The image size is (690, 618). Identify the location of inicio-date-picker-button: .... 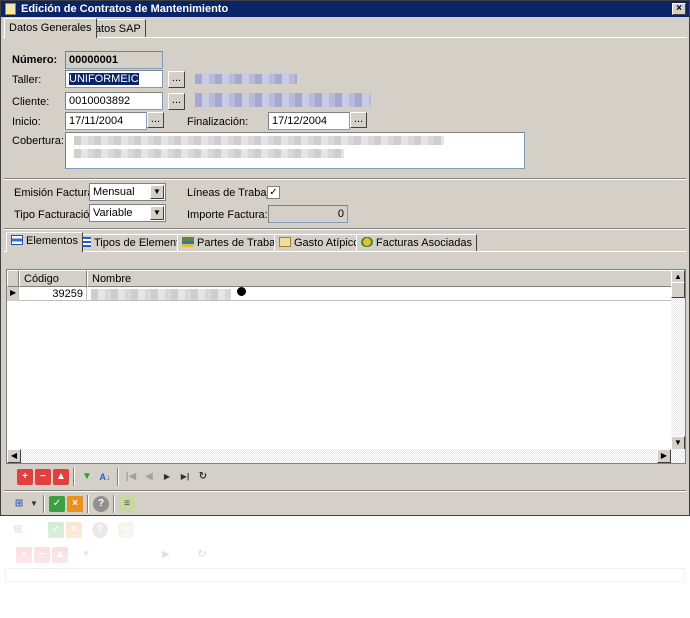
(155, 120).